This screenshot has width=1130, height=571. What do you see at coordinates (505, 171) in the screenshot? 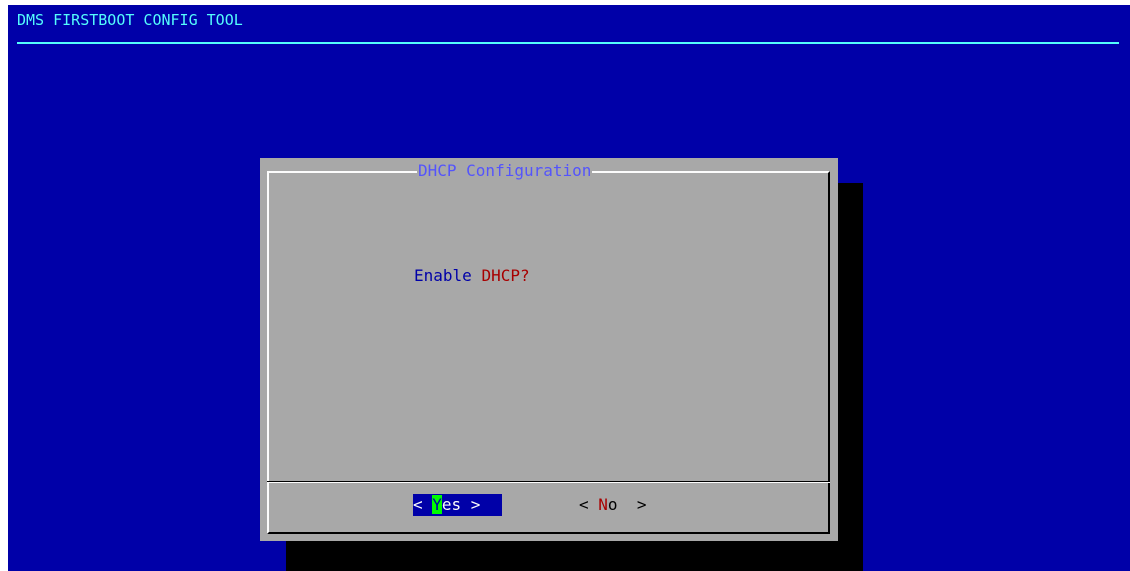
I see `dialog-title: DHCP Configuration` at bounding box center [505, 171].